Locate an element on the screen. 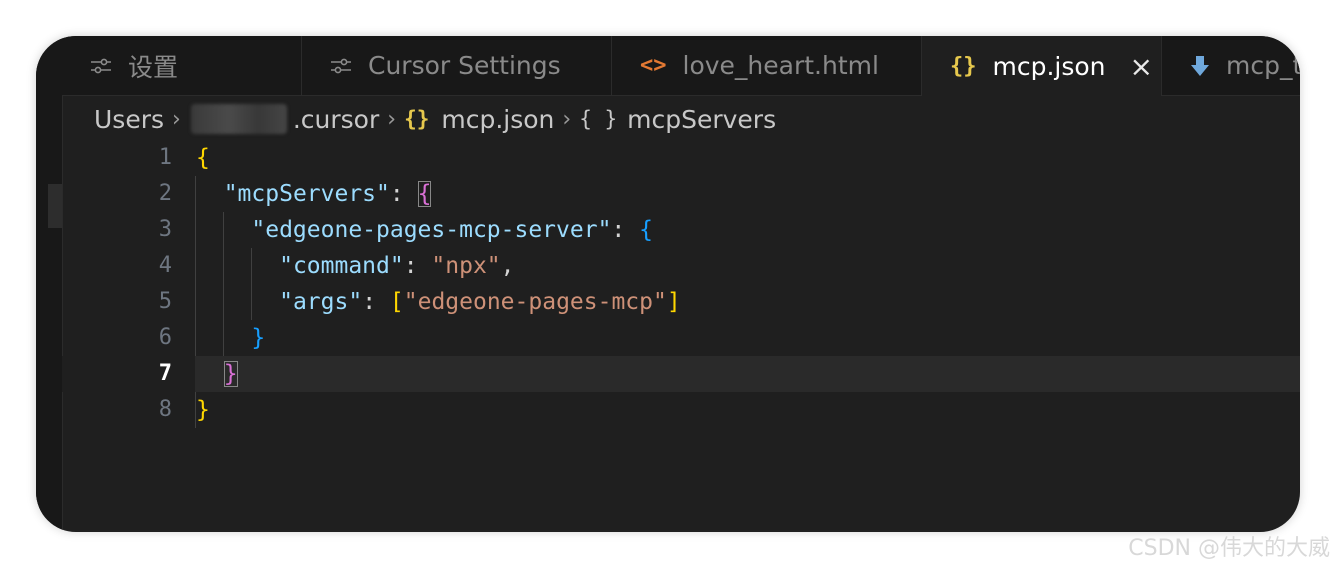 The image size is (1336, 568). code-line: 5 "args": ["edgeone-pages-mcp"] is located at coordinates (681, 302).